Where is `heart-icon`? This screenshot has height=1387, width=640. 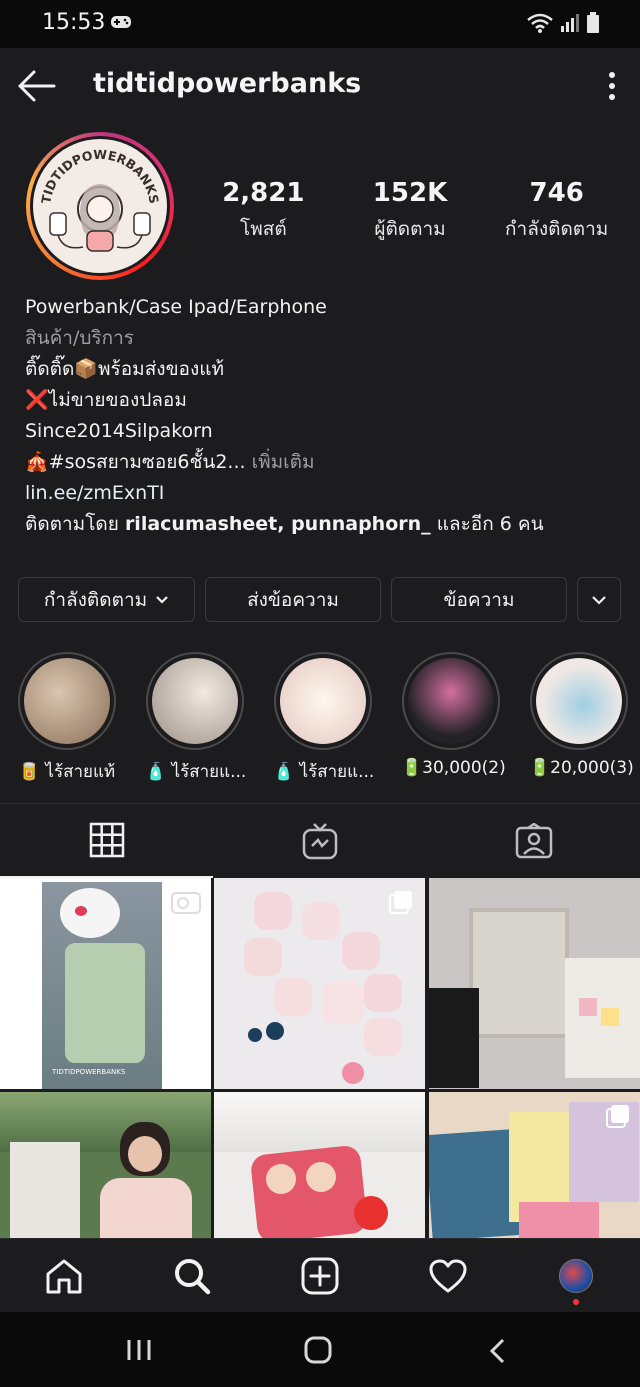 heart-icon is located at coordinates (448, 1276).